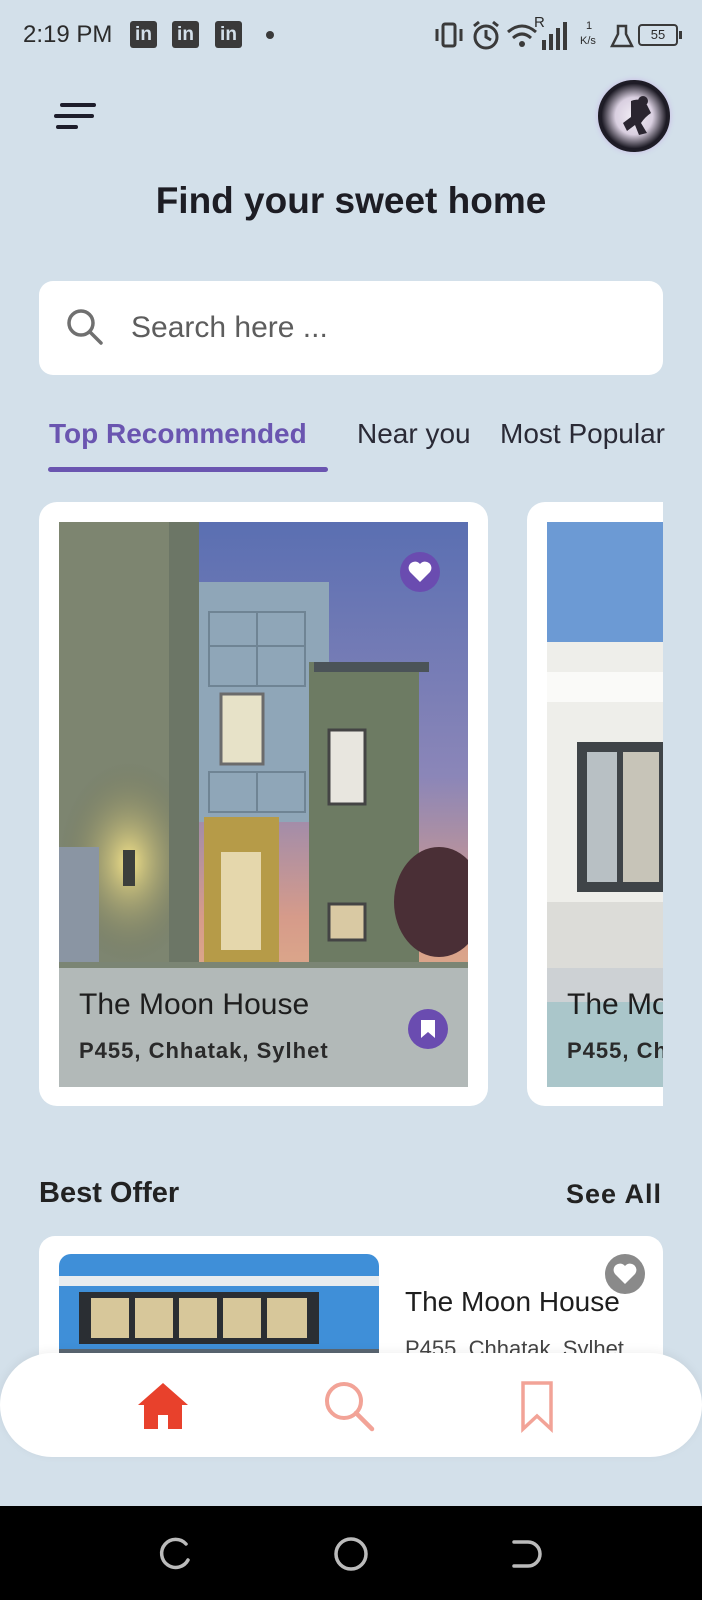 This screenshot has height=1600, width=702. Describe the element at coordinates (588, 41) in the screenshot. I see `network-speed-unit: K/s` at that location.